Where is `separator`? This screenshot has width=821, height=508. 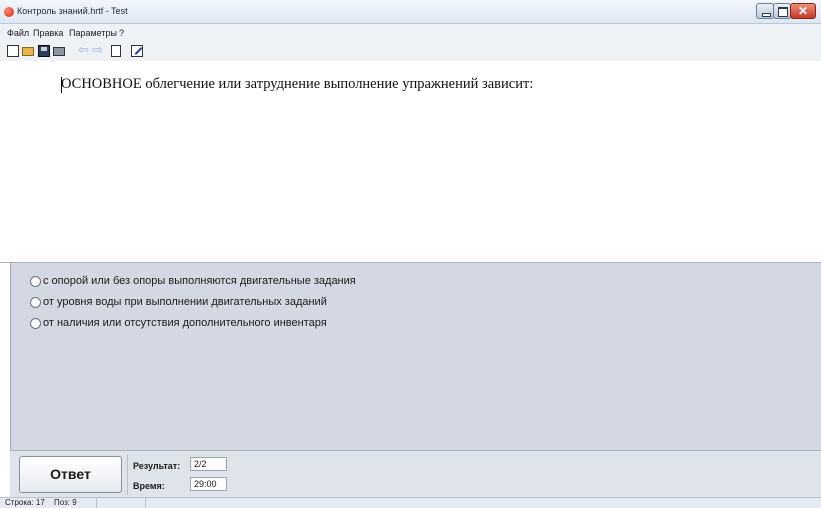 separator is located at coordinates (127, 474).